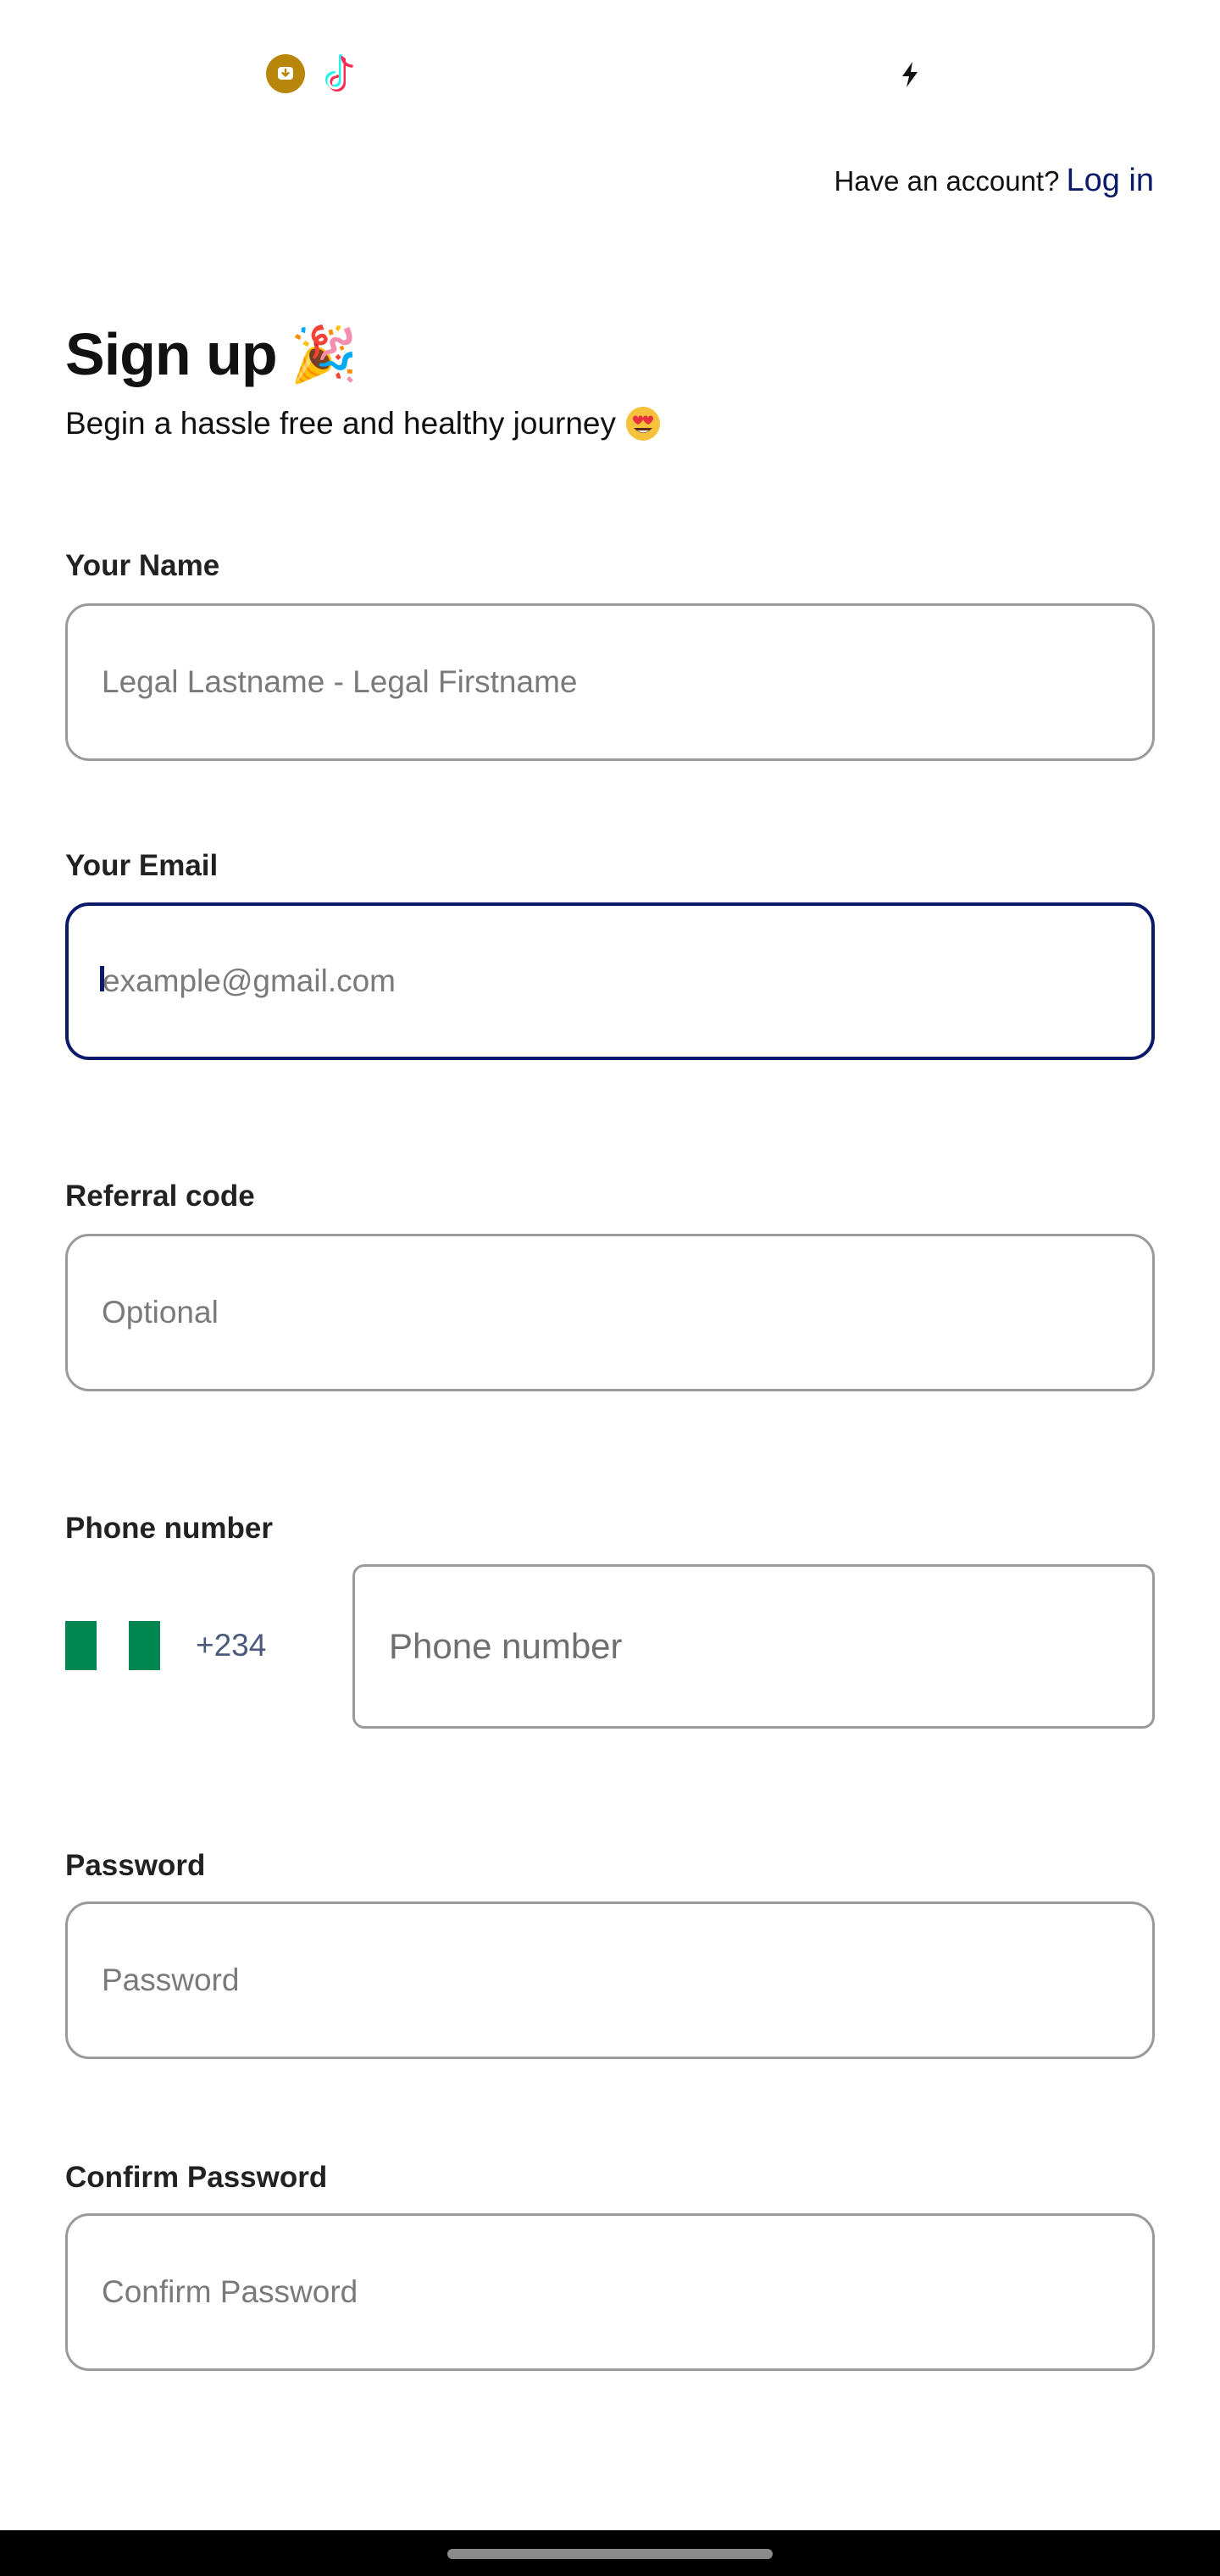  I want to click on confirm-password-input, so click(610, 2292).